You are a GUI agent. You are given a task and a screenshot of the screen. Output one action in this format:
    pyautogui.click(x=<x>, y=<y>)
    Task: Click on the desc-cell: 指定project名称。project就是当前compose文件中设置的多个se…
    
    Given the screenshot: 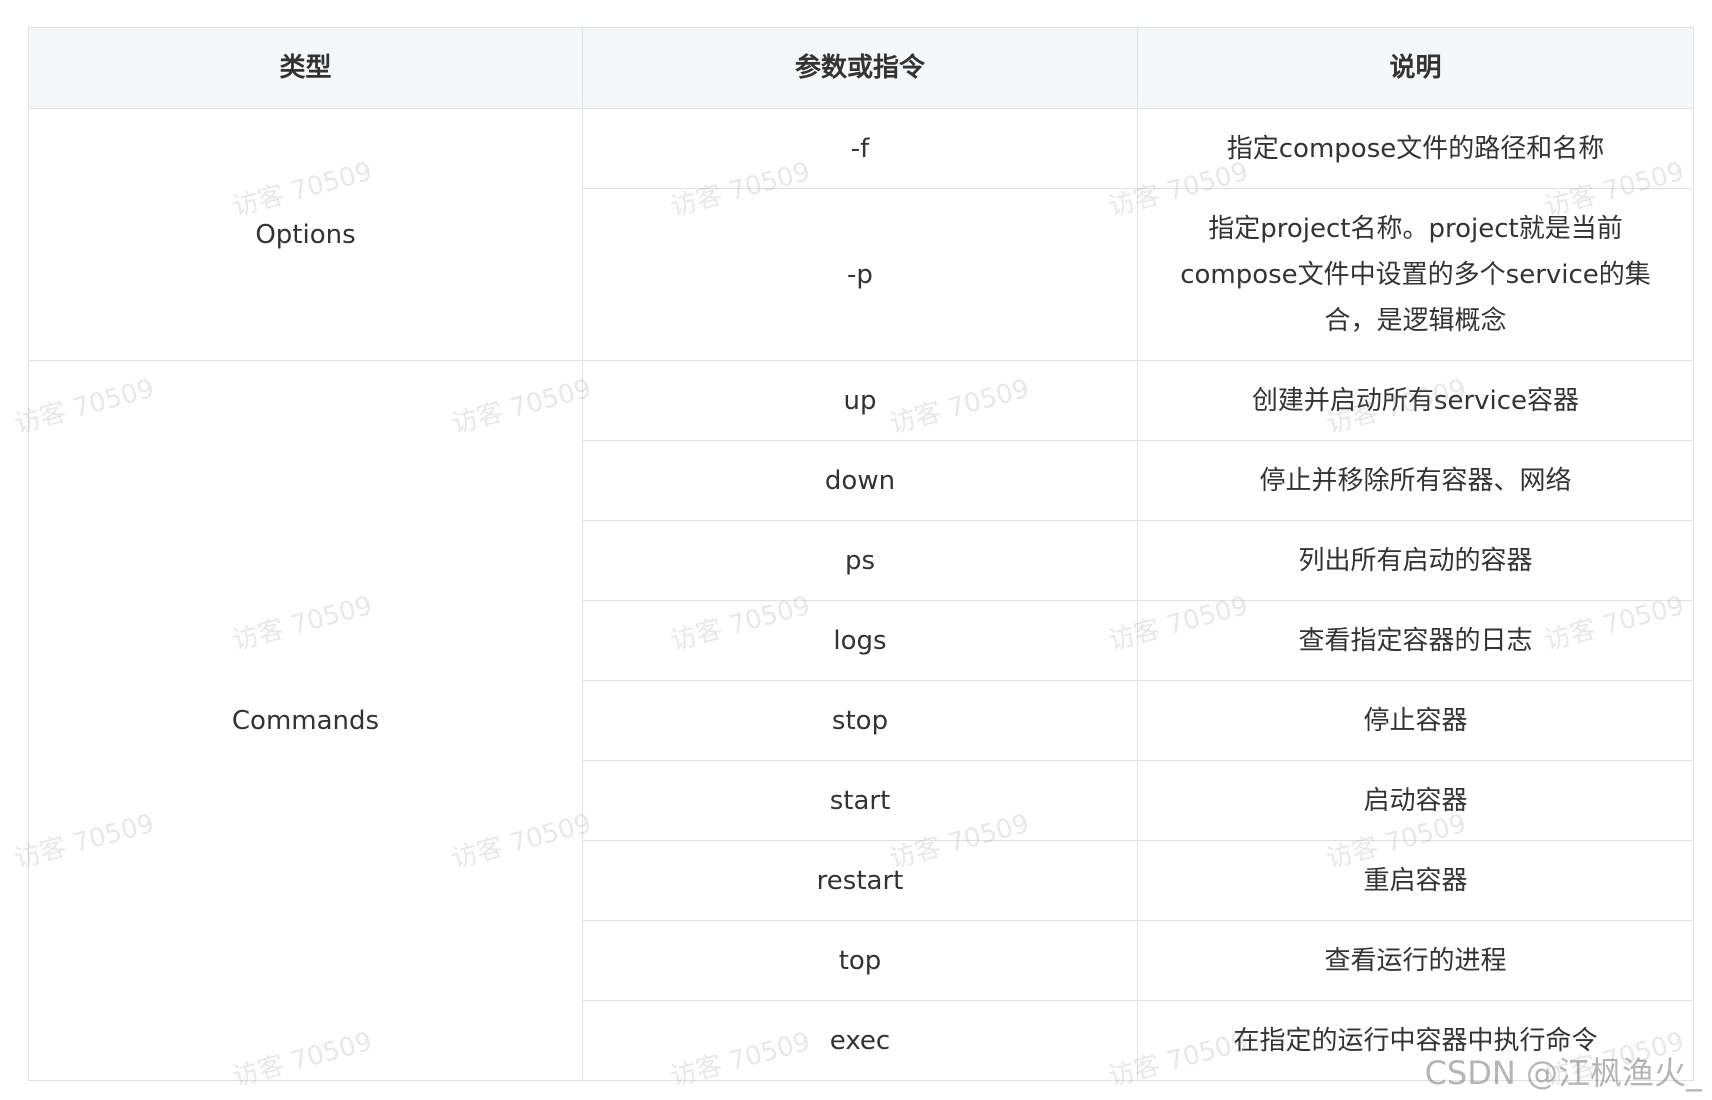 What is the action you would take?
    pyautogui.click(x=1415, y=274)
    